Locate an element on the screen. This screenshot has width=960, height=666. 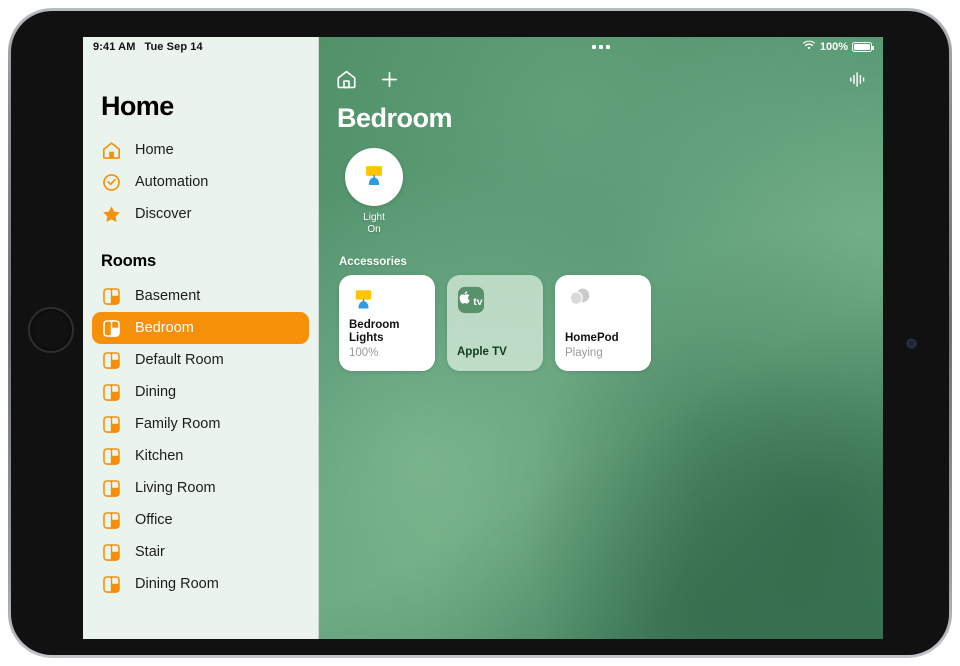
sidebar-item-label: Default Room is located at coordinates (179, 360).